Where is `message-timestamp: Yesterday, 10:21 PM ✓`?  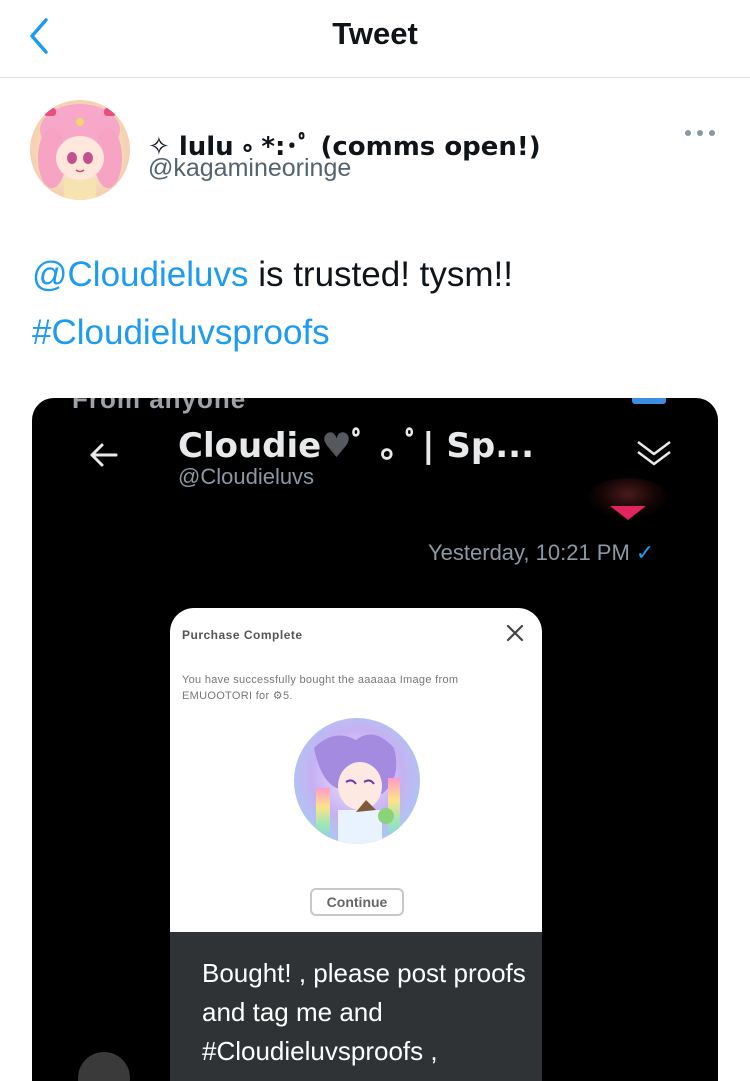
message-timestamp: Yesterday, 10:21 PM ✓ is located at coordinates (541, 553).